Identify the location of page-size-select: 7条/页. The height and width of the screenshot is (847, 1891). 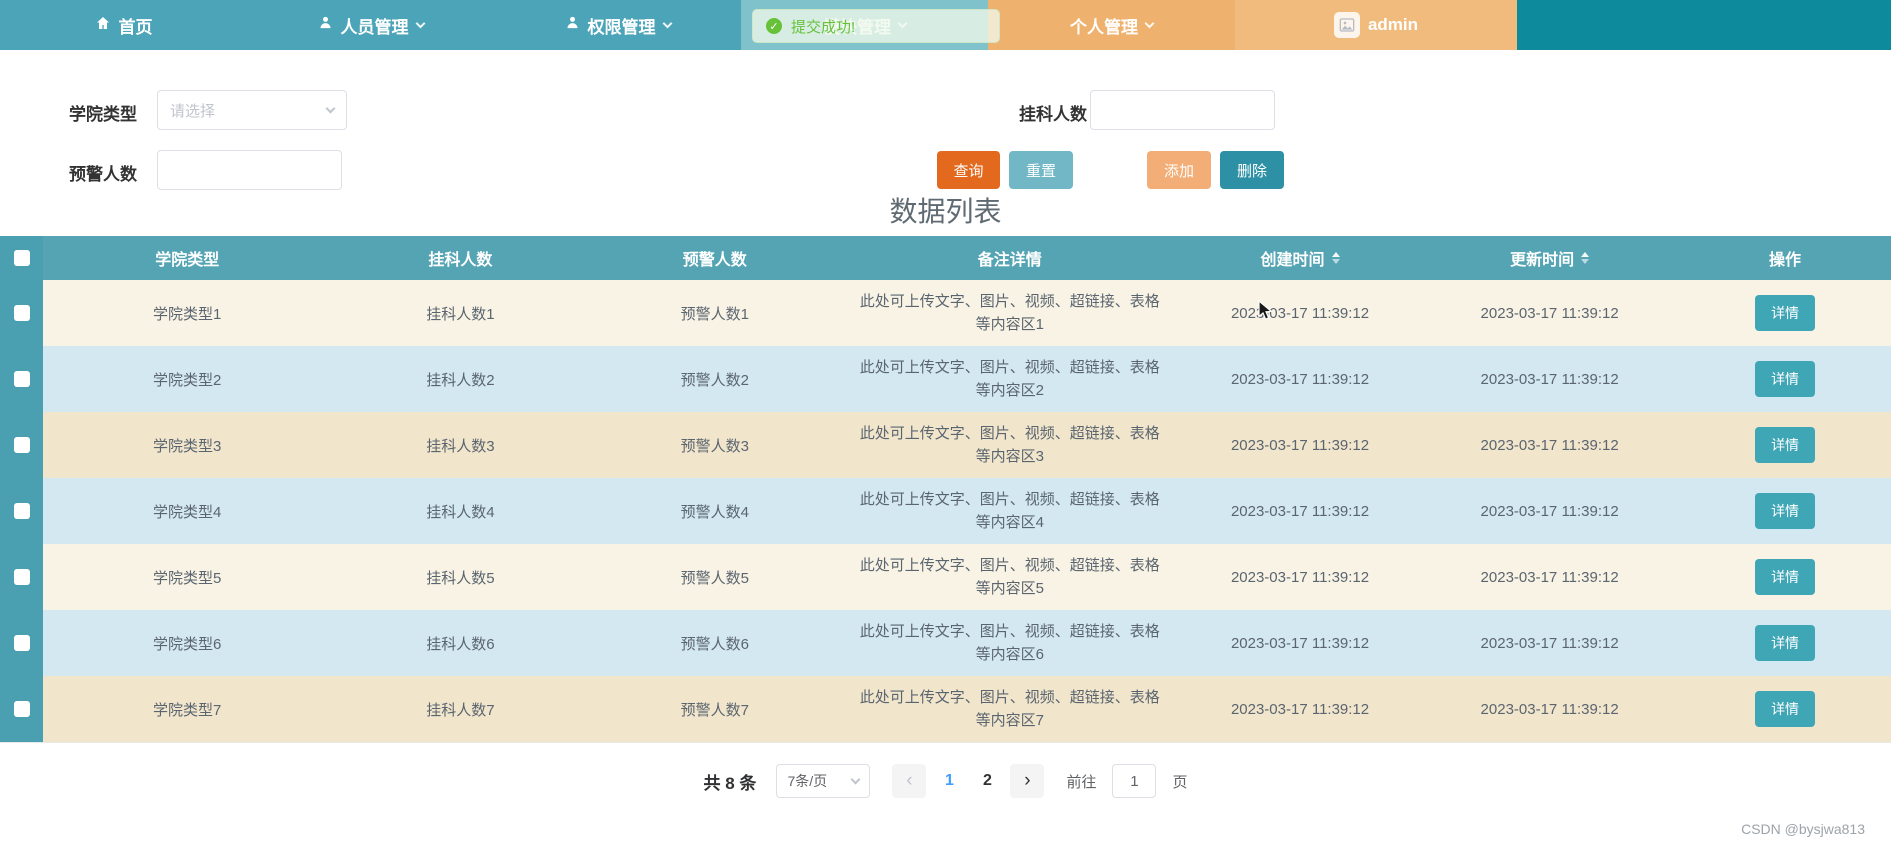
(823, 781).